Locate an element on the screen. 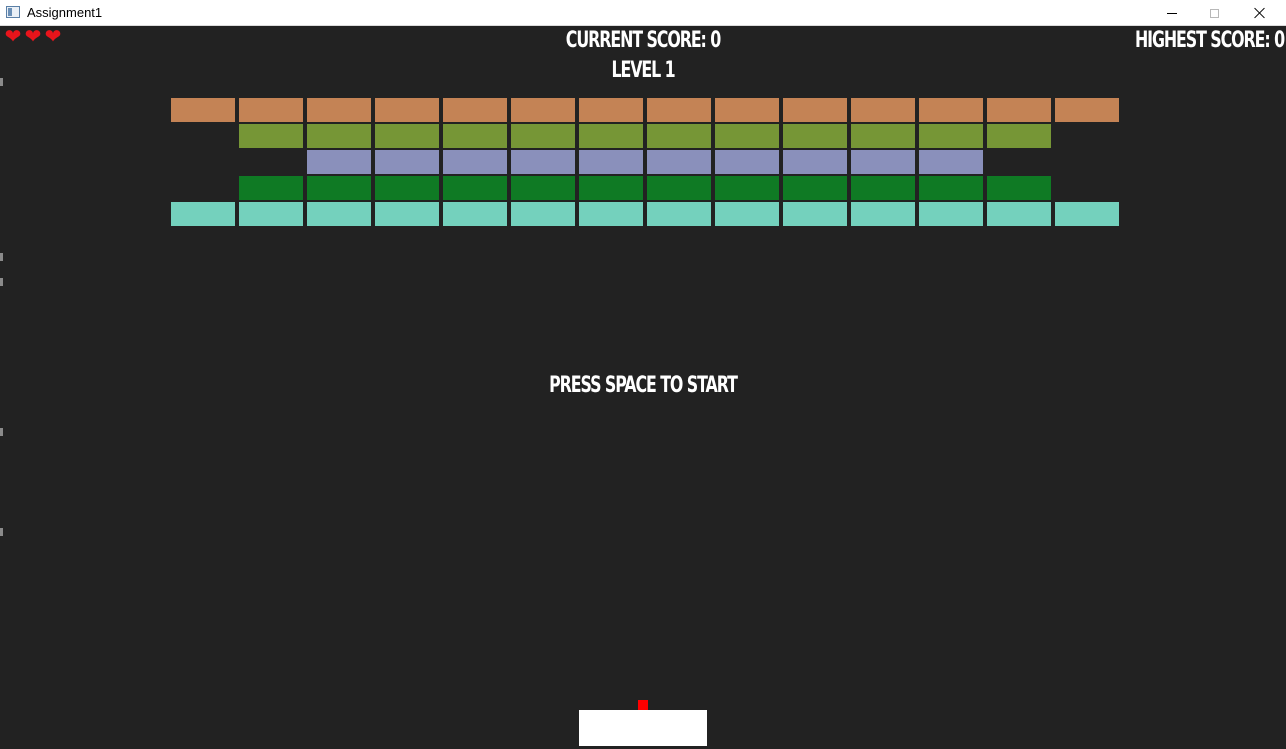 Image resolution: width=1286 pixels, height=749 pixels. maximize-button is located at coordinates (1214, 13).